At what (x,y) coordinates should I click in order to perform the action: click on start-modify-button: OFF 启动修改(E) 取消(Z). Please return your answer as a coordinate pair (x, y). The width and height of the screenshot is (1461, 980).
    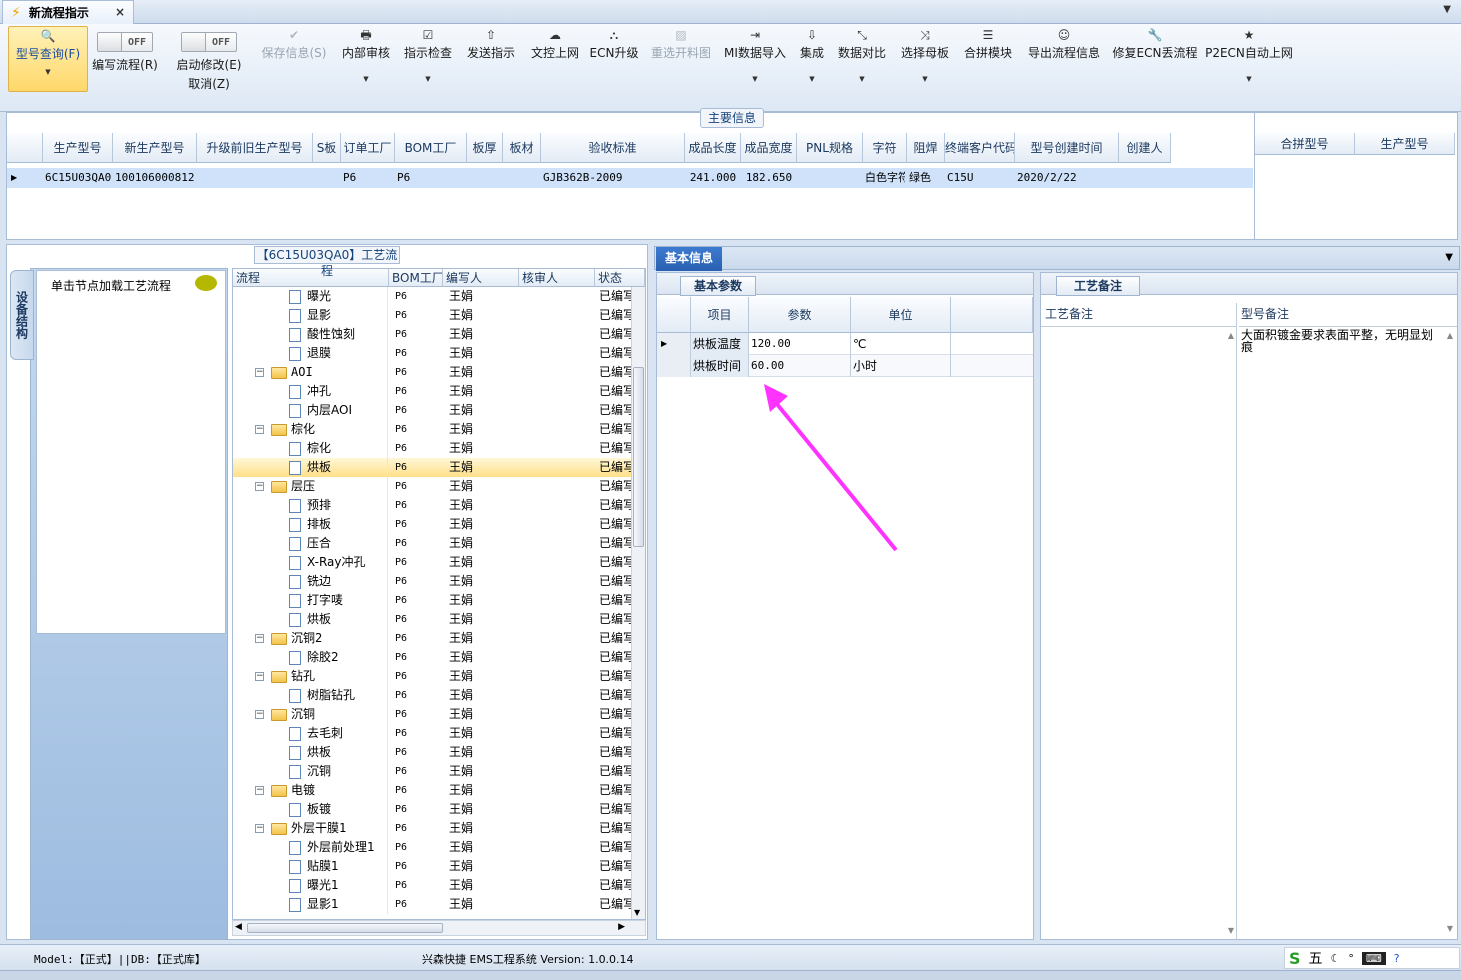
    Looking at the image, I should click on (209, 69).